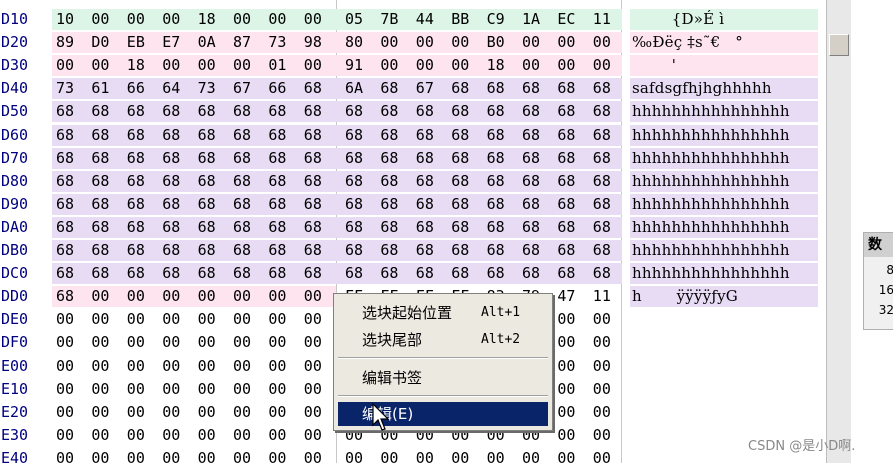  What do you see at coordinates (725, 296) in the screenshot?
I see `ascii-text: h ÿÿÿÿƒyG` at bounding box center [725, 296].